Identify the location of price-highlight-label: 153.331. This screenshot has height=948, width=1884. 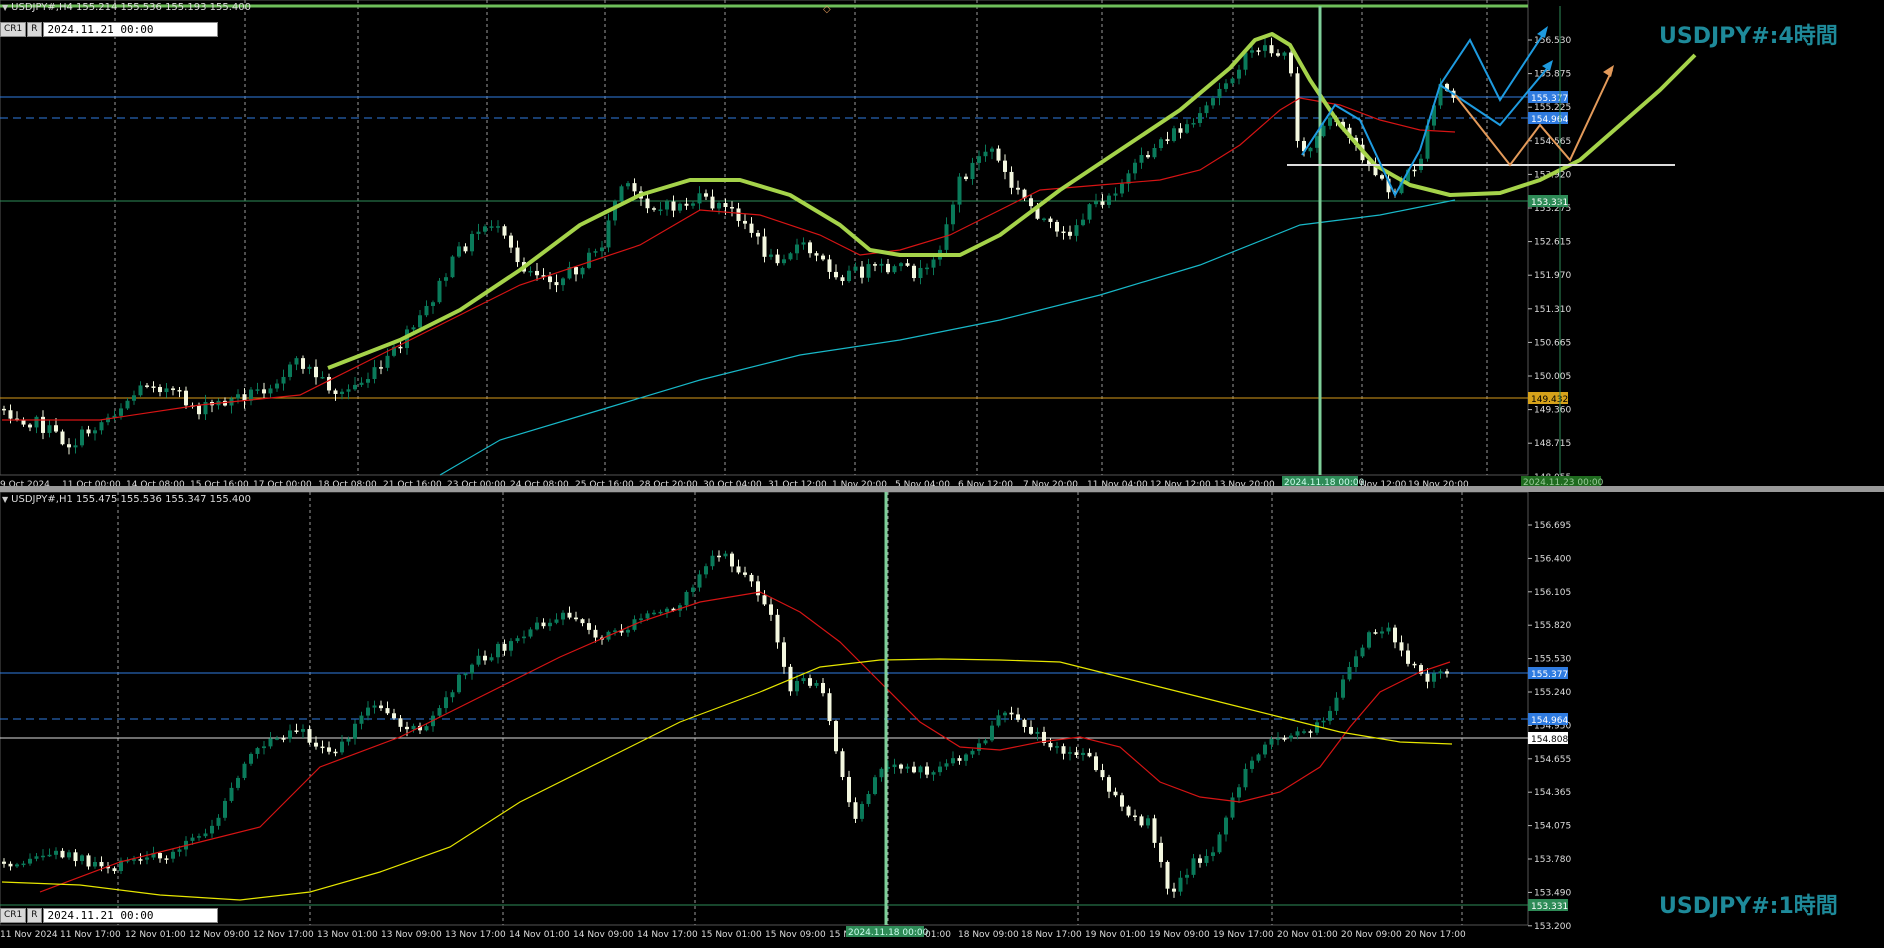
(1549, 907).